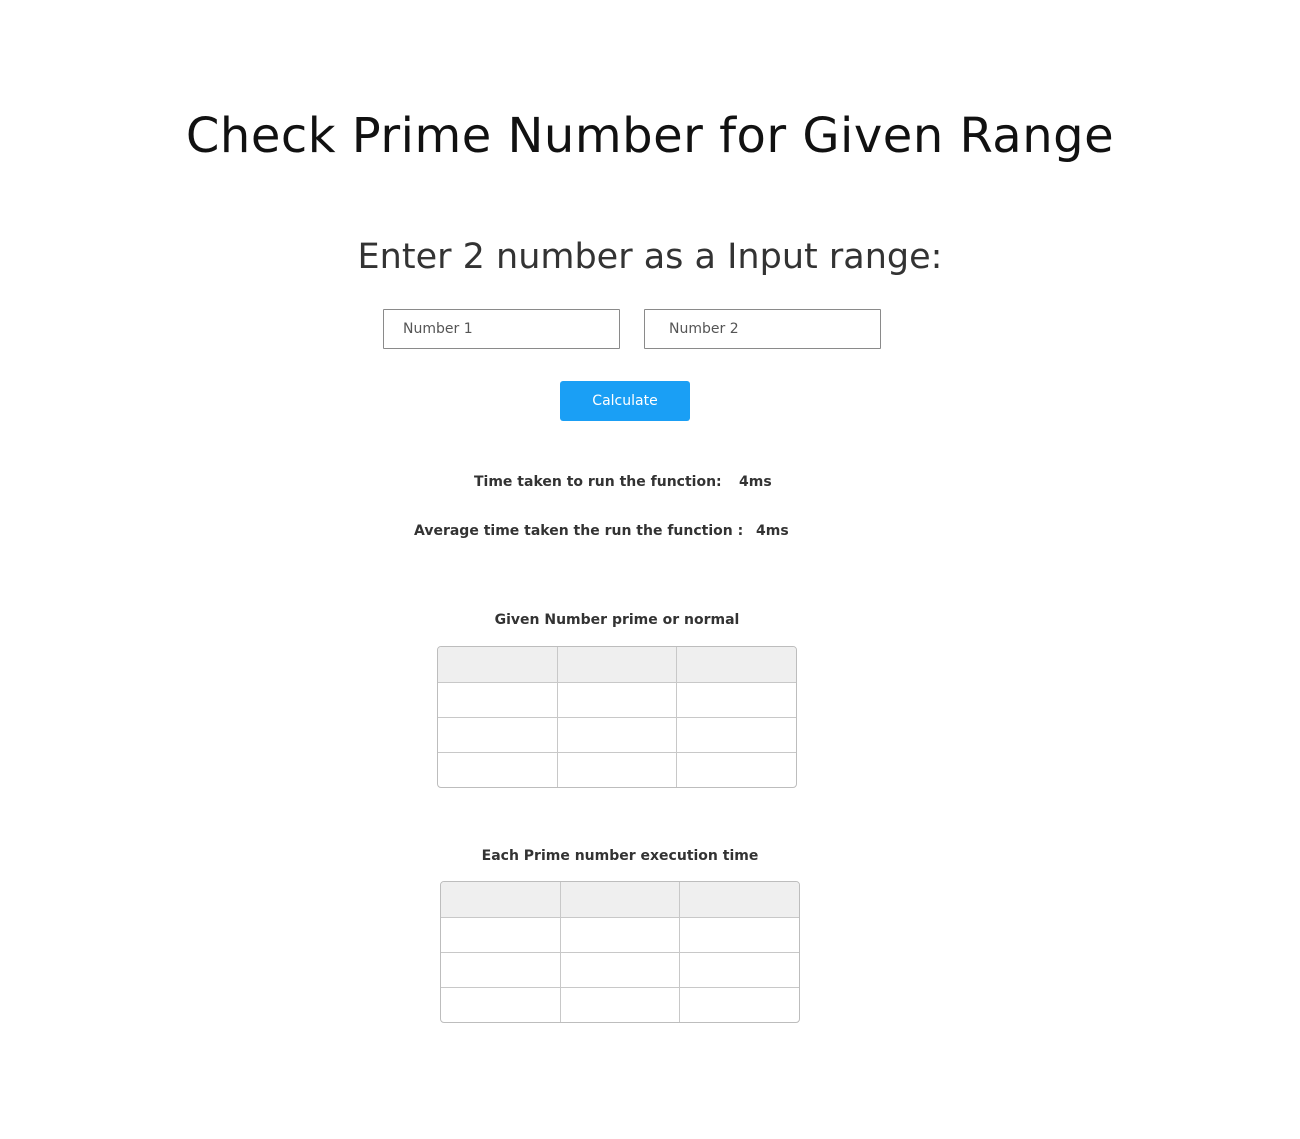 Image resolution: width=1300 pixels, height=1139 pixels. I want to click on number-2-input, so click(762, 329).